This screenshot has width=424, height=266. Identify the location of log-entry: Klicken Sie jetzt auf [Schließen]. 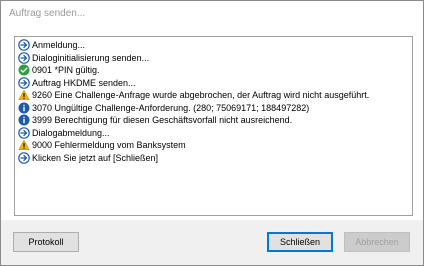
(215, 158).